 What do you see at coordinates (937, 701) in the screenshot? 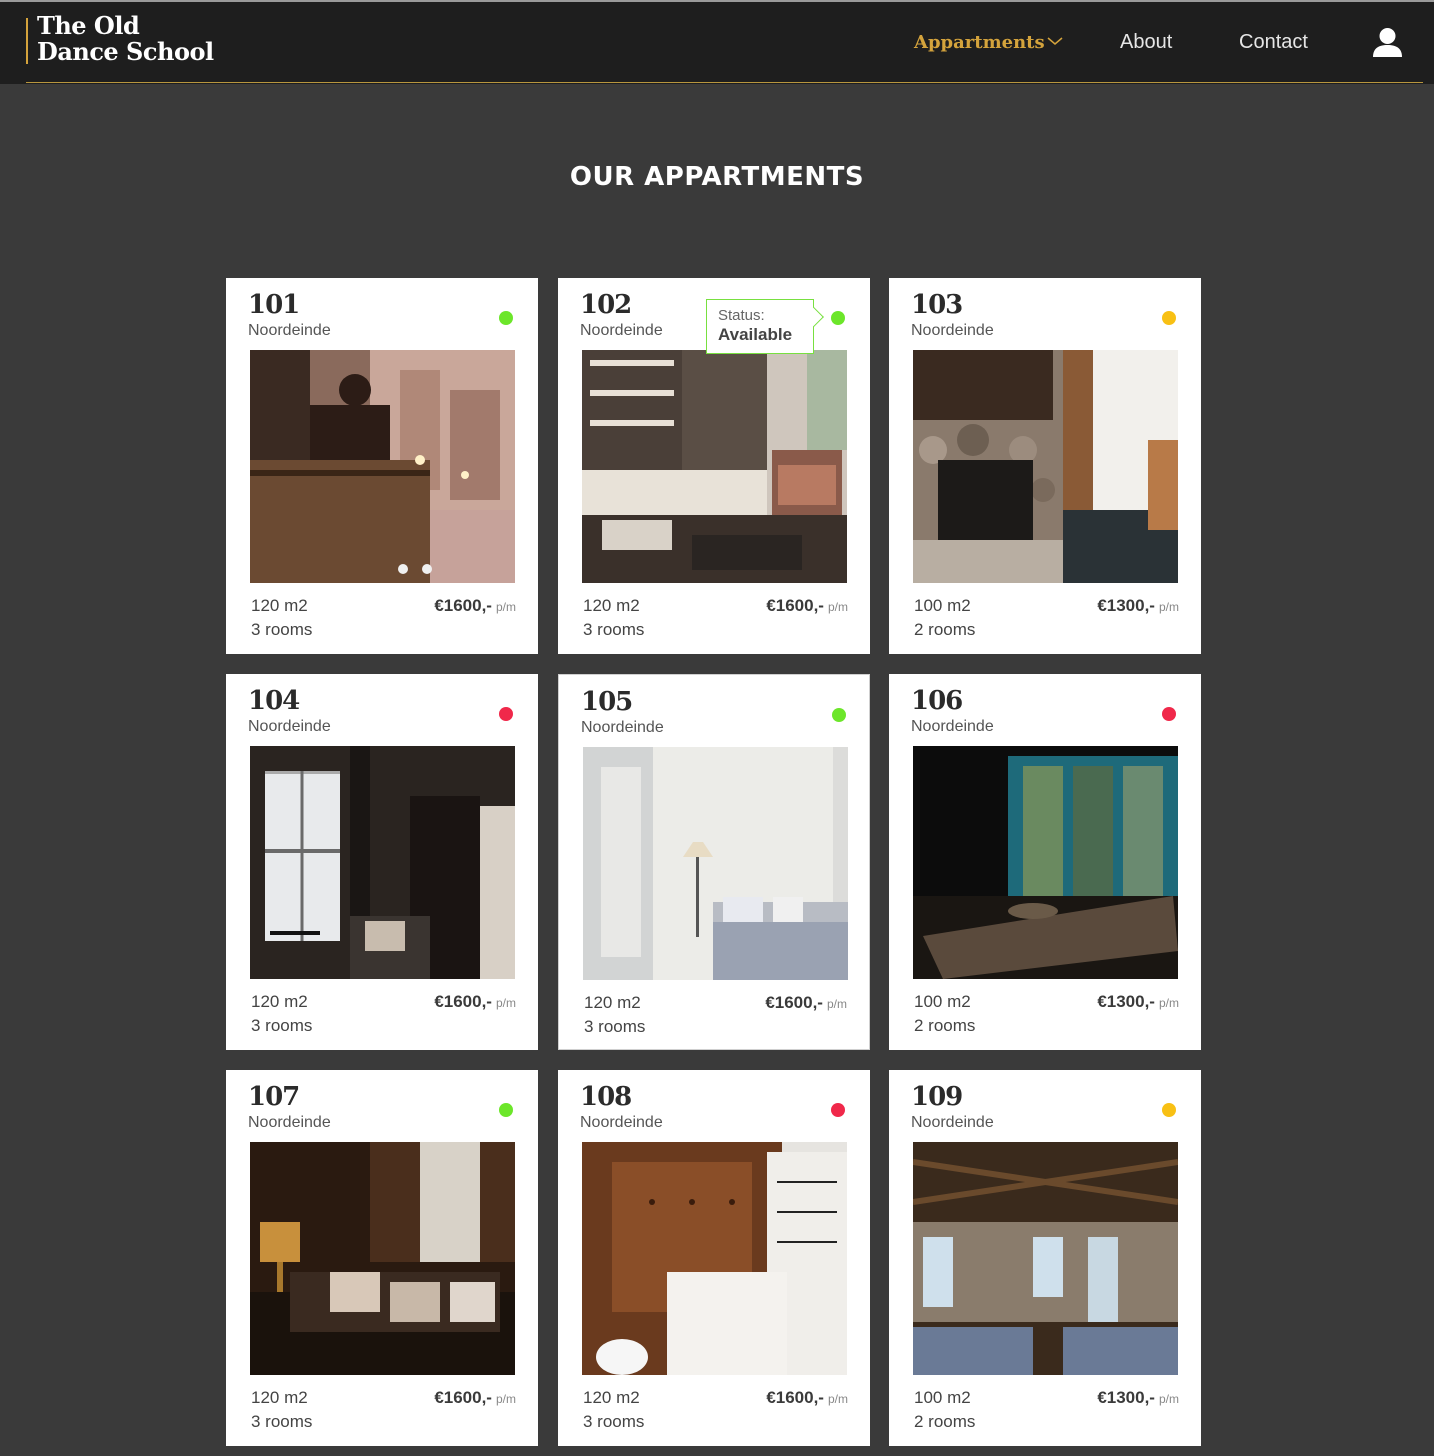
I see `apartment-number: 106` at bounding box center [937, 701].